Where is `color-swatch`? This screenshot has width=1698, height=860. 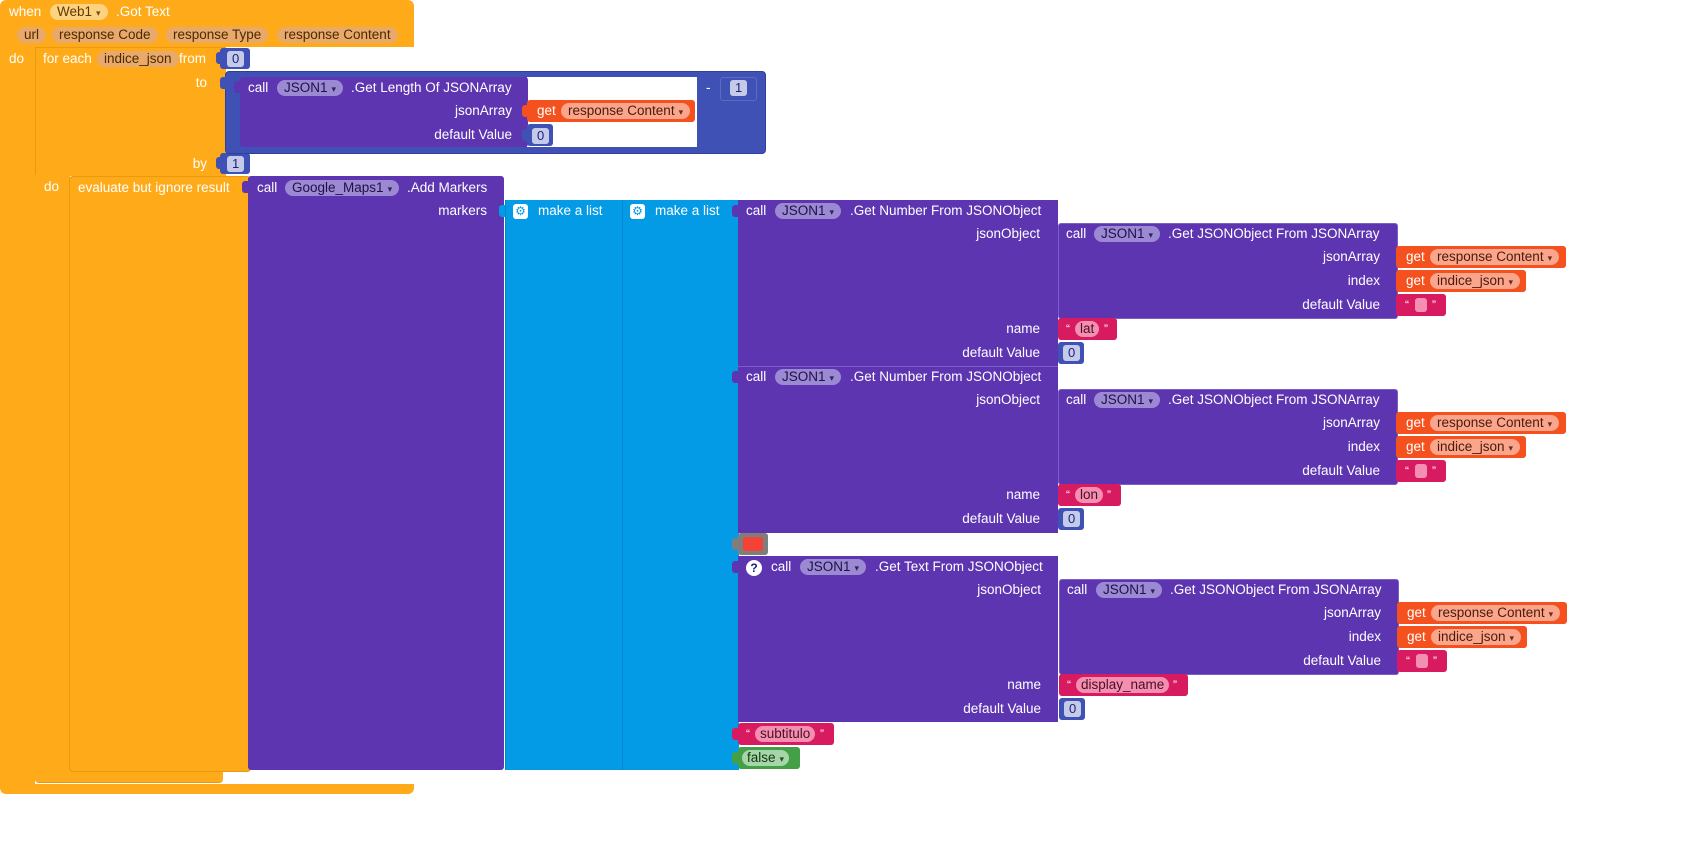 color-swatch is located at coordinates (753, 544).